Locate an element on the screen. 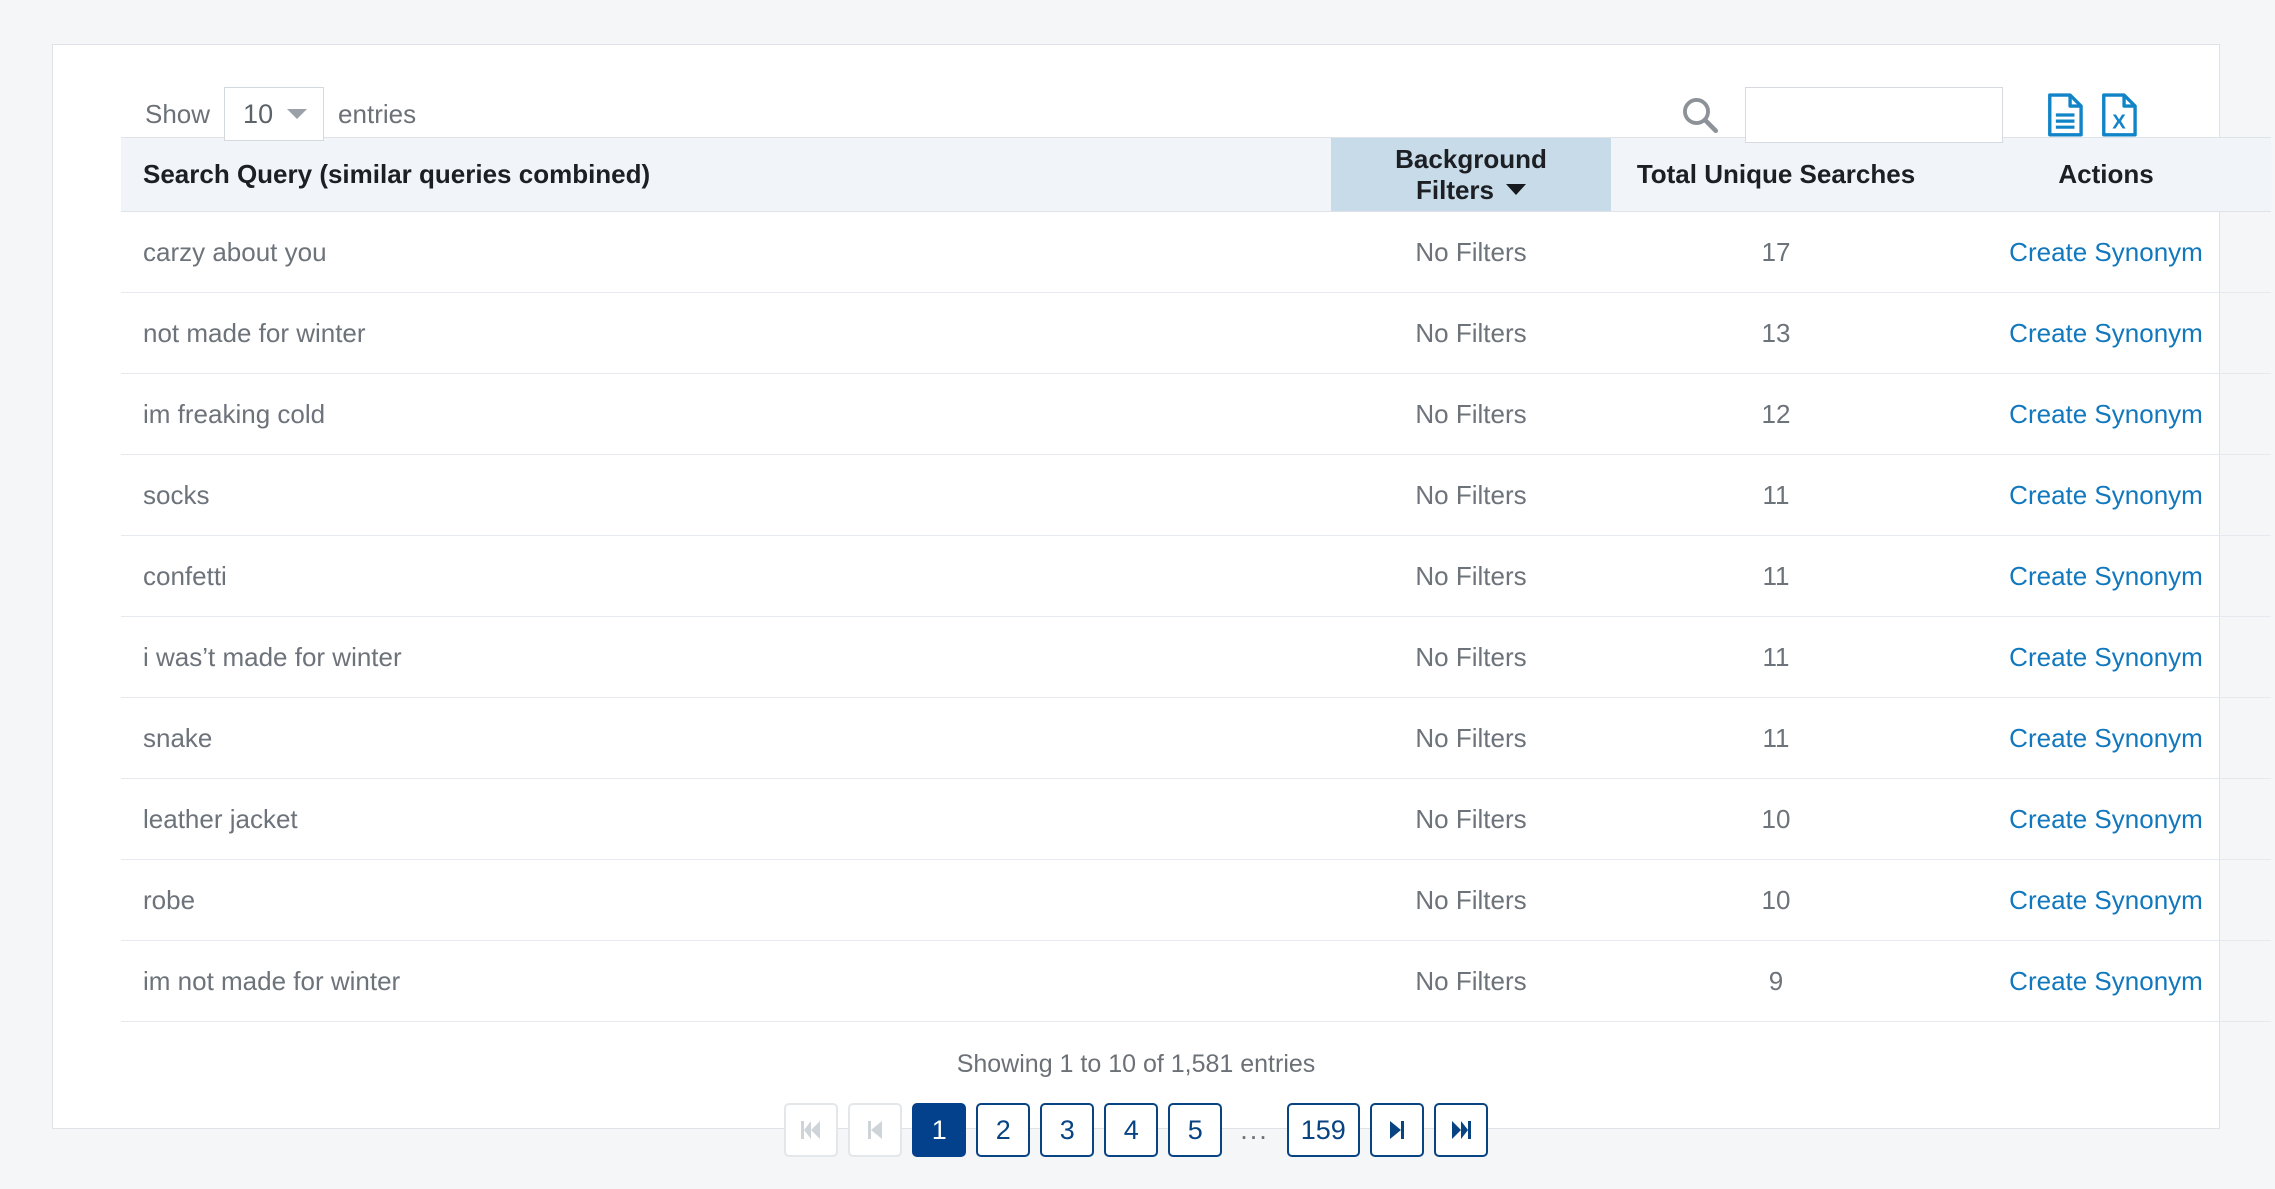  pagination-page-3: 3 is located at coordinates (1067, 1130).